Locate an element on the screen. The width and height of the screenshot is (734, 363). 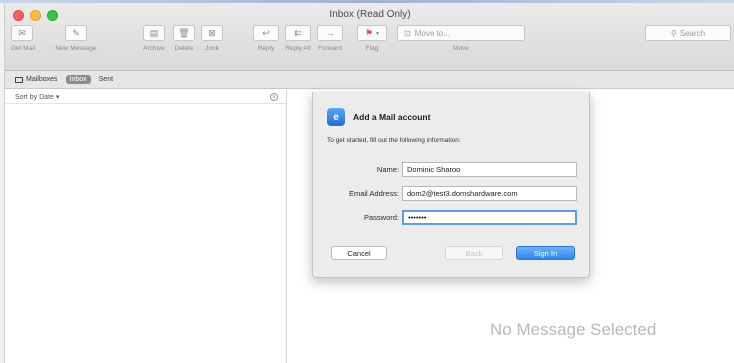
new-message-label: New Message is located at coordinates (76, 48).